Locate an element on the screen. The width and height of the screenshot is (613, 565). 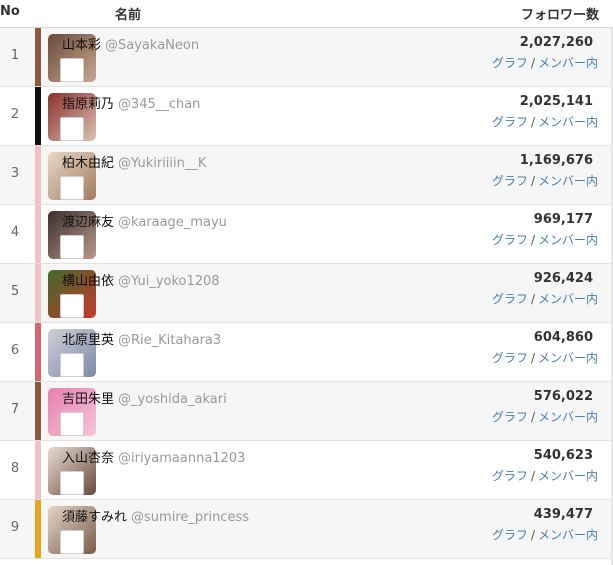
member-name: 北原里英 is located at coordinates (88, 340).